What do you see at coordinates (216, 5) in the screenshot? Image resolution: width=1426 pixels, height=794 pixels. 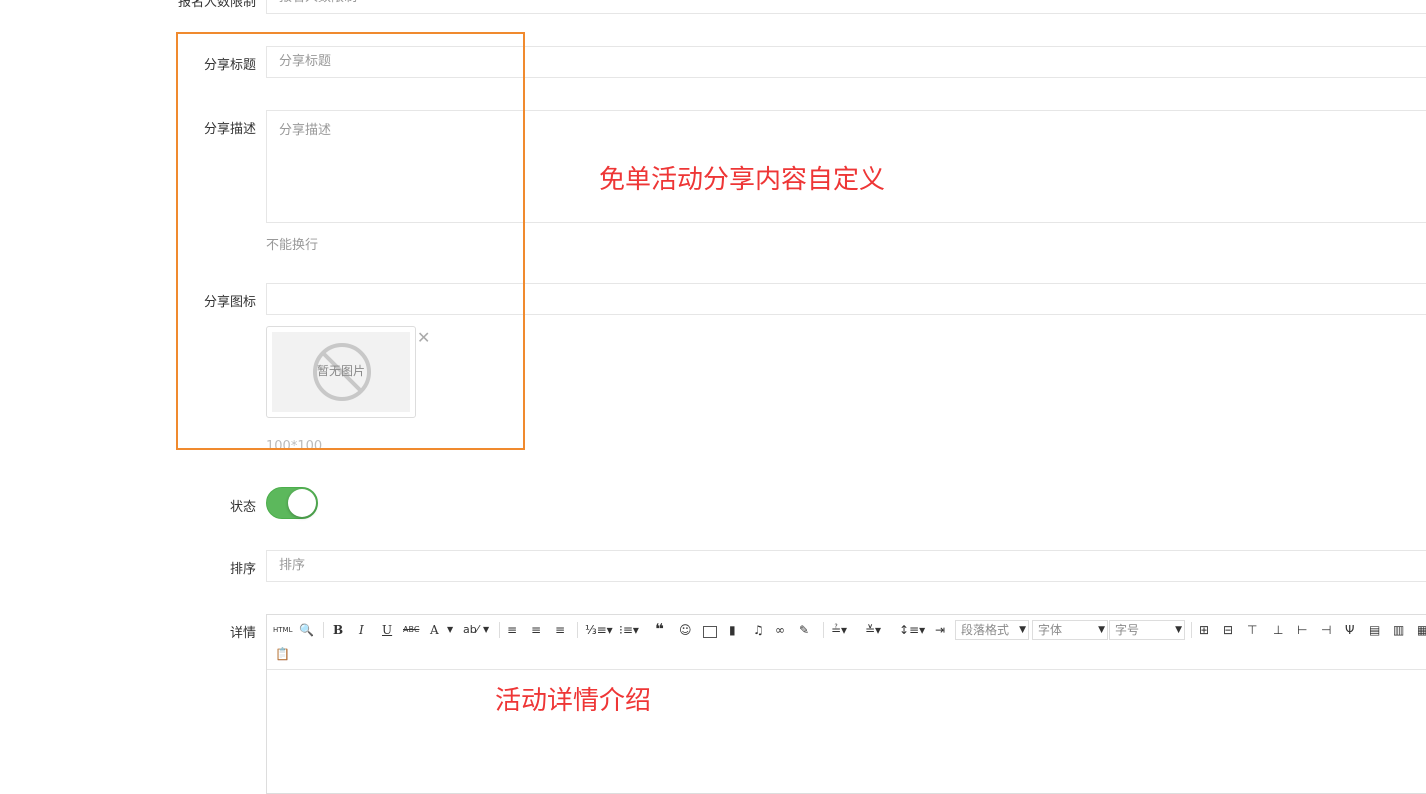 I see `participant-limit-label: 报名人数限制` at bounding box center [216, 5].